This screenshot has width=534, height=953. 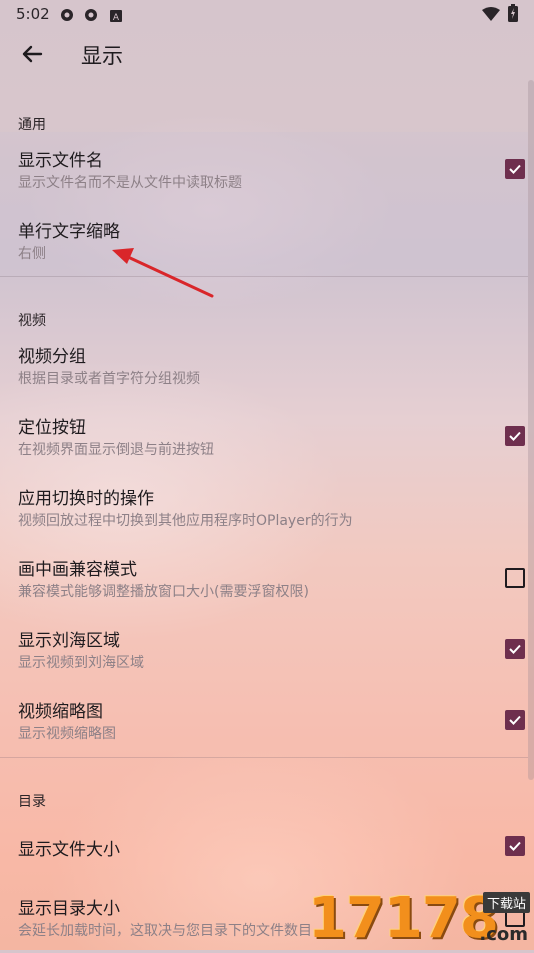 What do you see at coordinates (403, 918) in the screenshot?
I see `watermark-text: 17178` at bounding box center [403, 918].